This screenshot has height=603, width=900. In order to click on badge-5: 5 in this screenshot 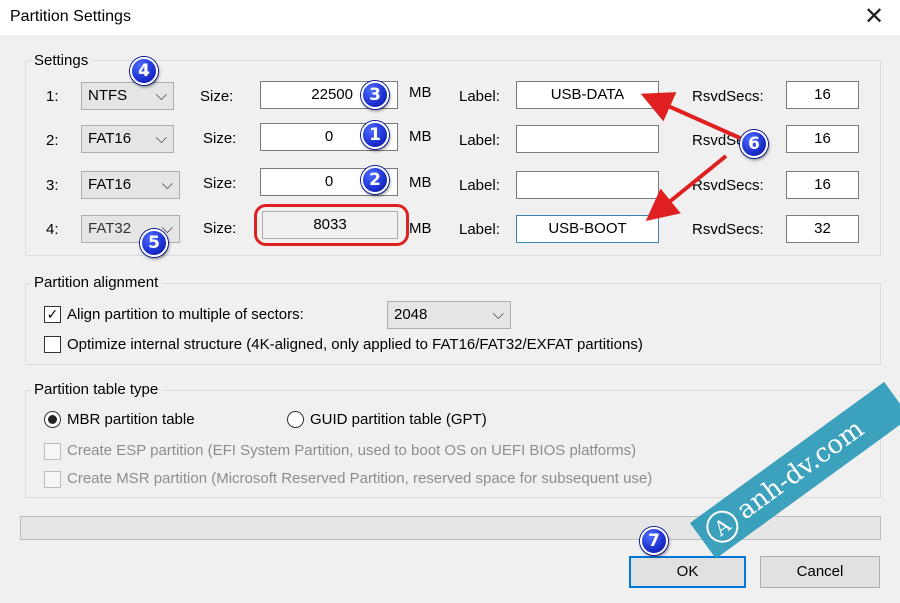, I will do `click(154, 243)`.